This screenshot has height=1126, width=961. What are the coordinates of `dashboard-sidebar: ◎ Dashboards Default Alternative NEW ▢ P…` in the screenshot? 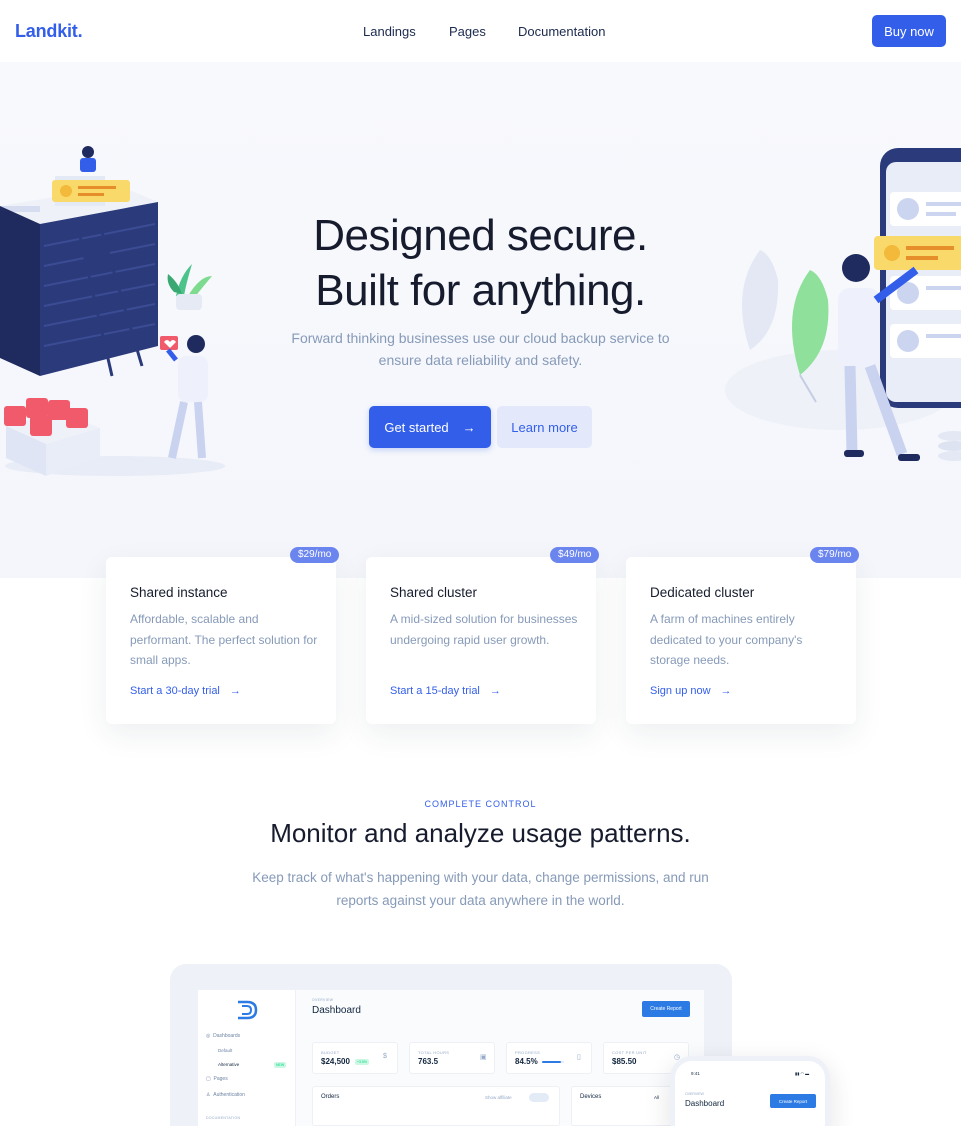 It's located at (247, 1058).